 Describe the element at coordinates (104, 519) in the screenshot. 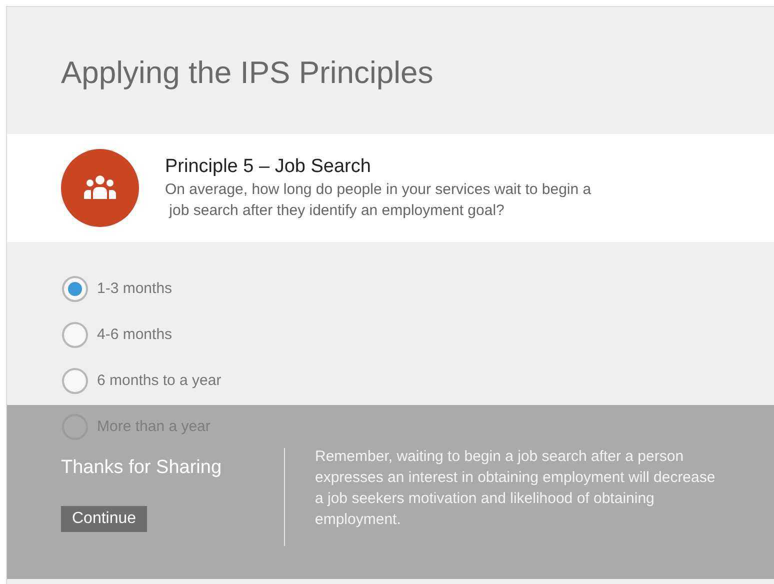

I see `continue-button: Continue` at that location.